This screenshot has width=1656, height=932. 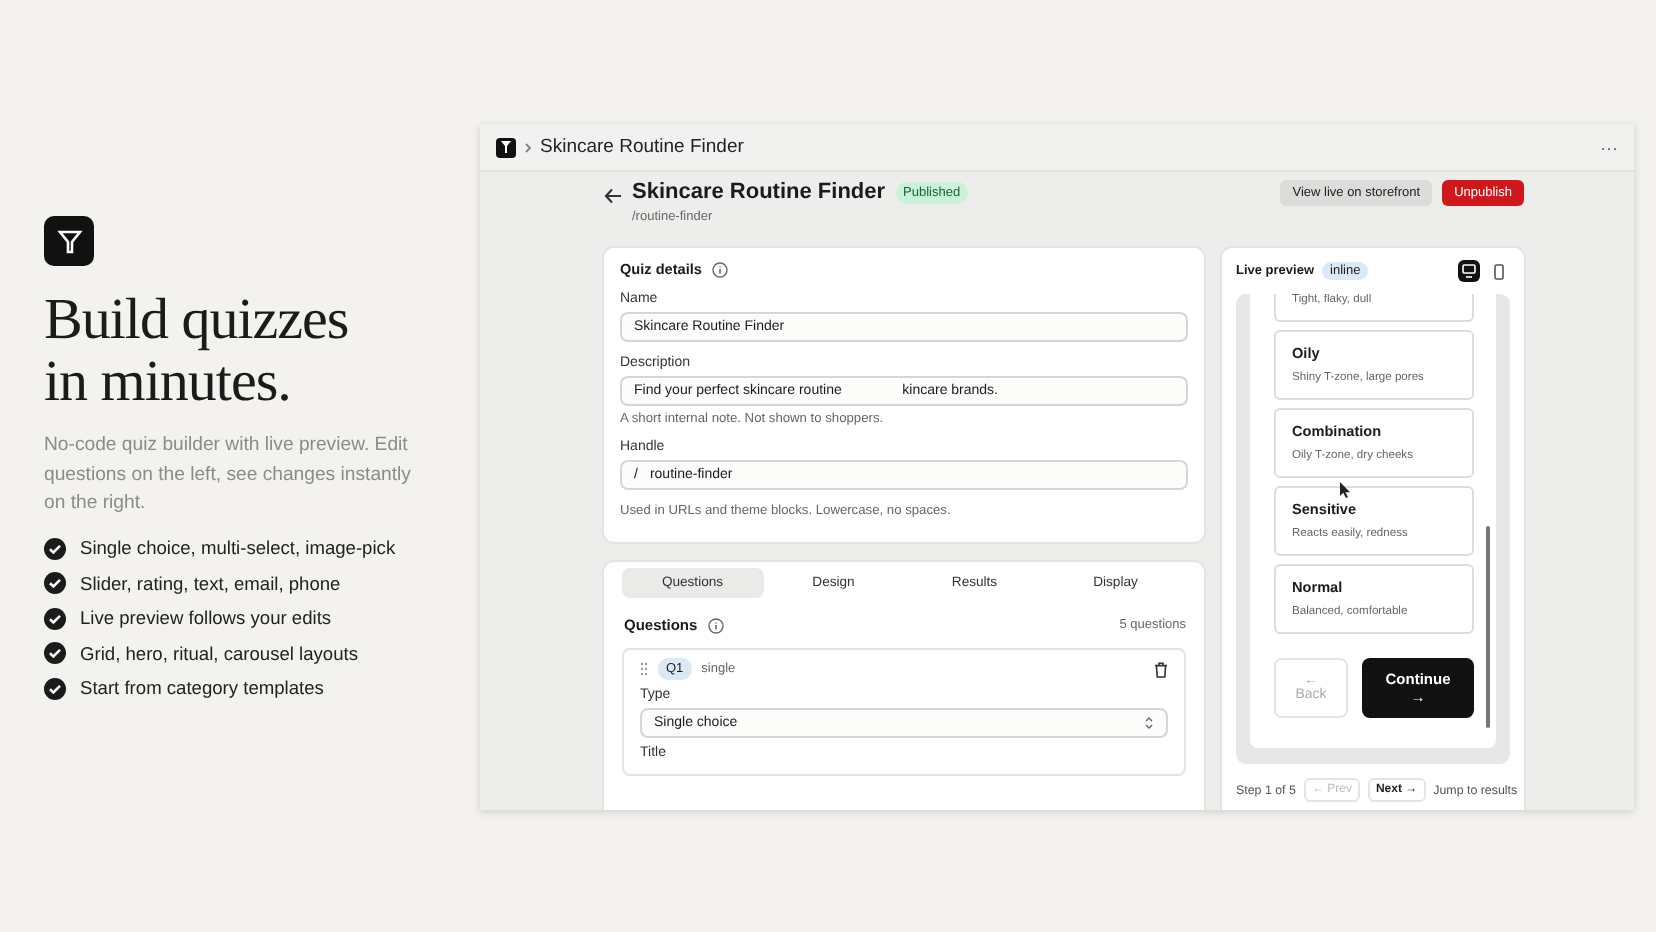 I want to click on chevron-icon, so click(x=528, y=147).